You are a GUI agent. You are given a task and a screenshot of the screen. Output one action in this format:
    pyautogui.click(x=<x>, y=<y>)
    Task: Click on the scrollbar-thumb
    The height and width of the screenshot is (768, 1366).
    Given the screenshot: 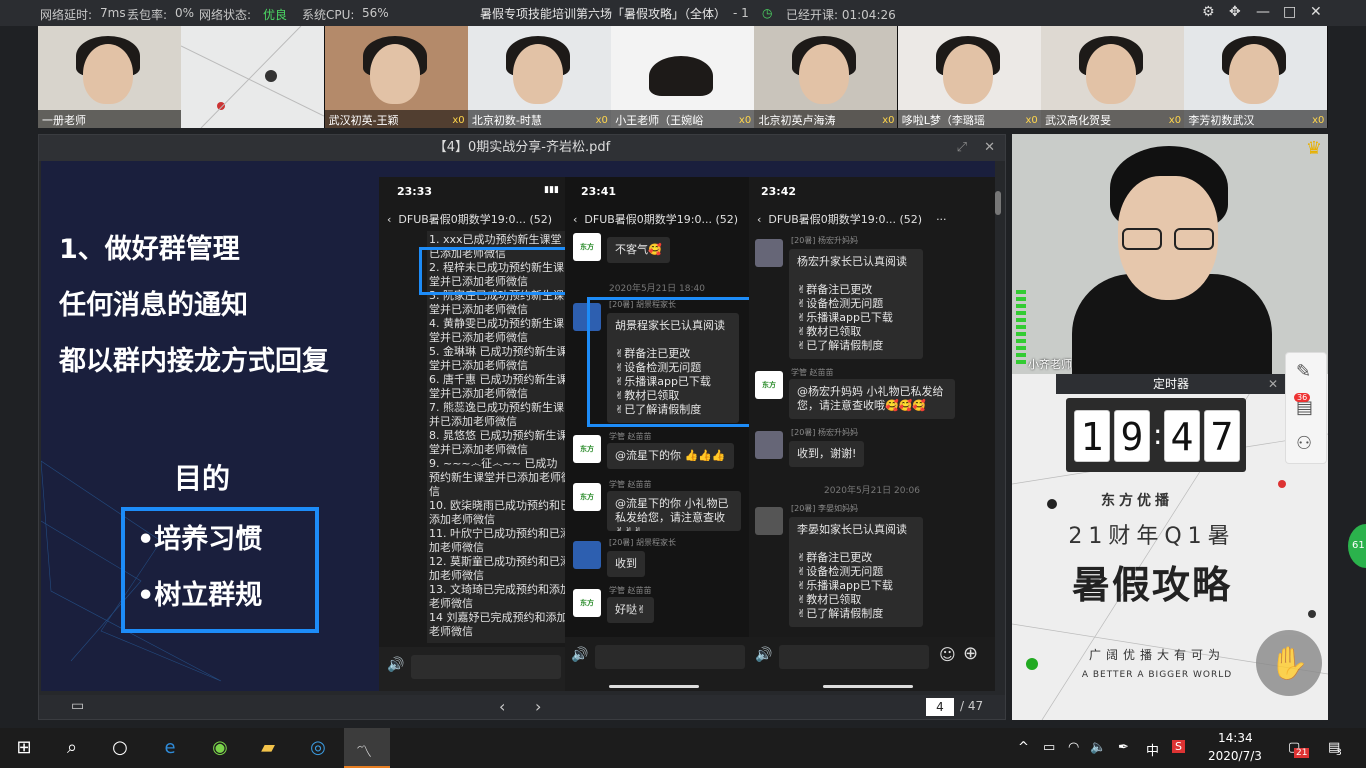 What is the action you would take?
    pyautogui.click(x=998, y=203)
    